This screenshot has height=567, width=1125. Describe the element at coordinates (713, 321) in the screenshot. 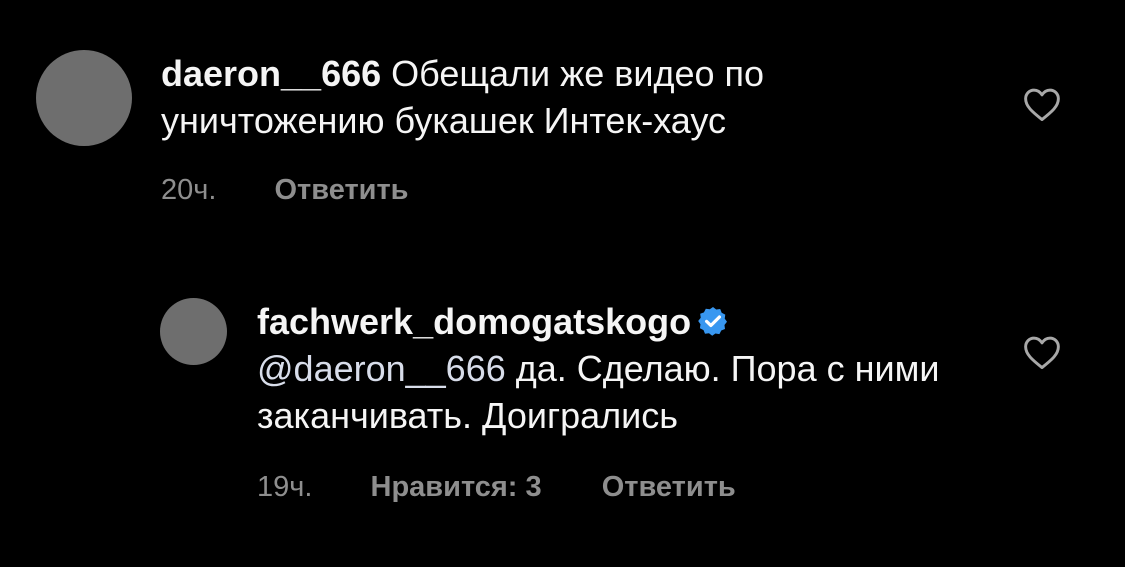

I see `verified-badge-icon` at that location.